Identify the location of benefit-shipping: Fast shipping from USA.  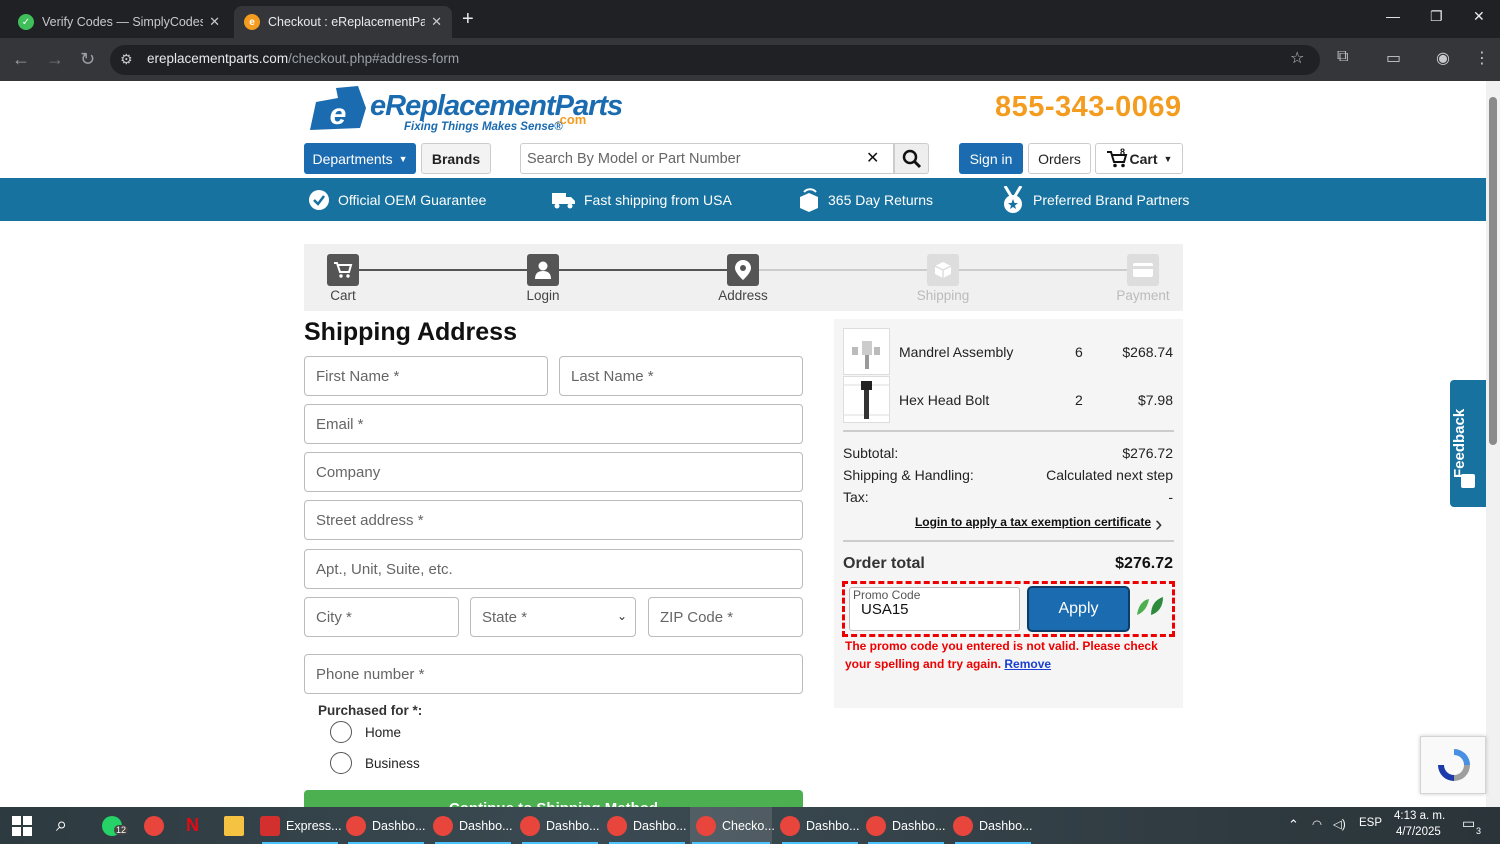
(642, 199).